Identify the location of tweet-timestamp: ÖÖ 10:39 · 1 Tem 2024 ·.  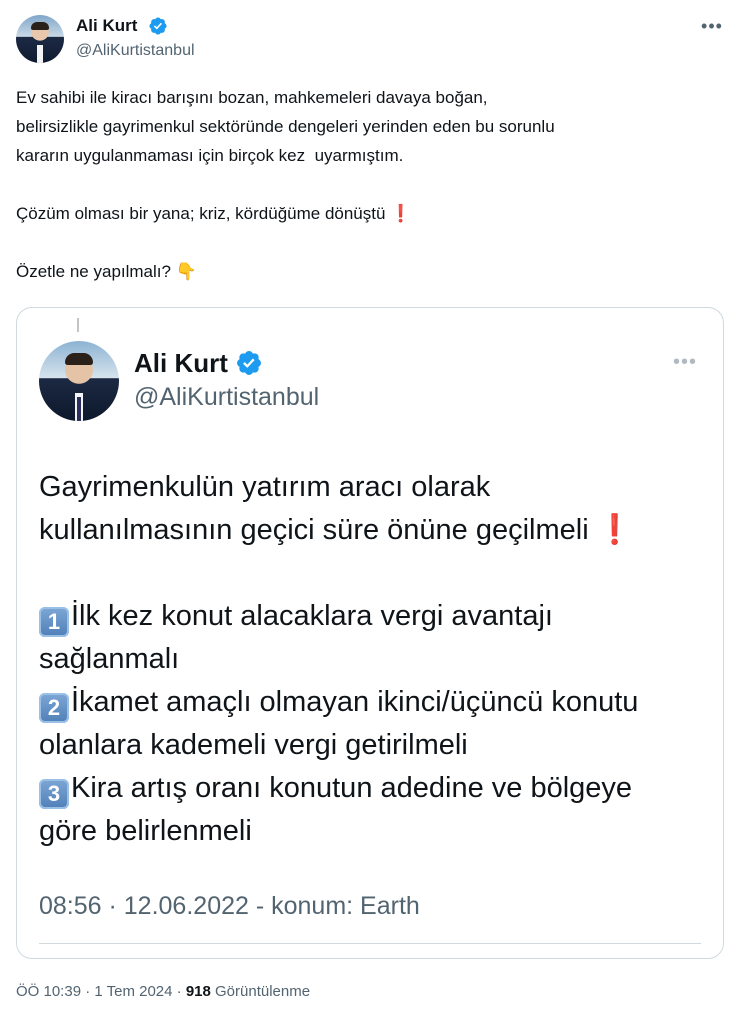
(101, 991).